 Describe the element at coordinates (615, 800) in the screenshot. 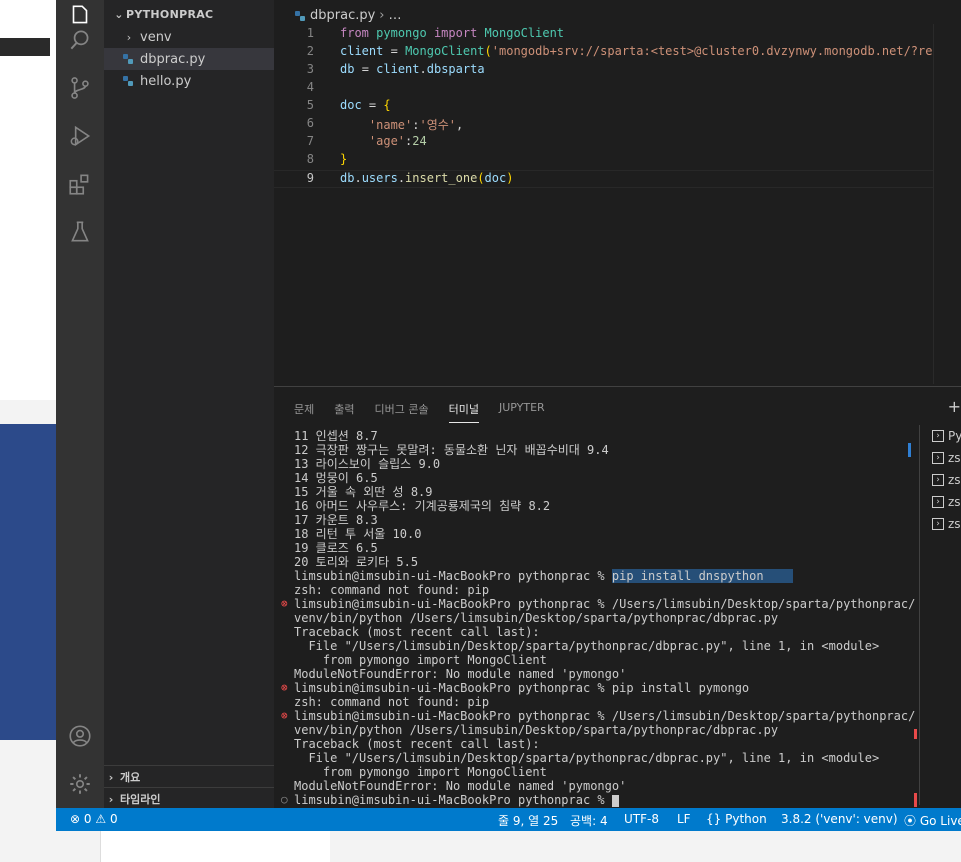

I see `terminal-cursor` at that location.